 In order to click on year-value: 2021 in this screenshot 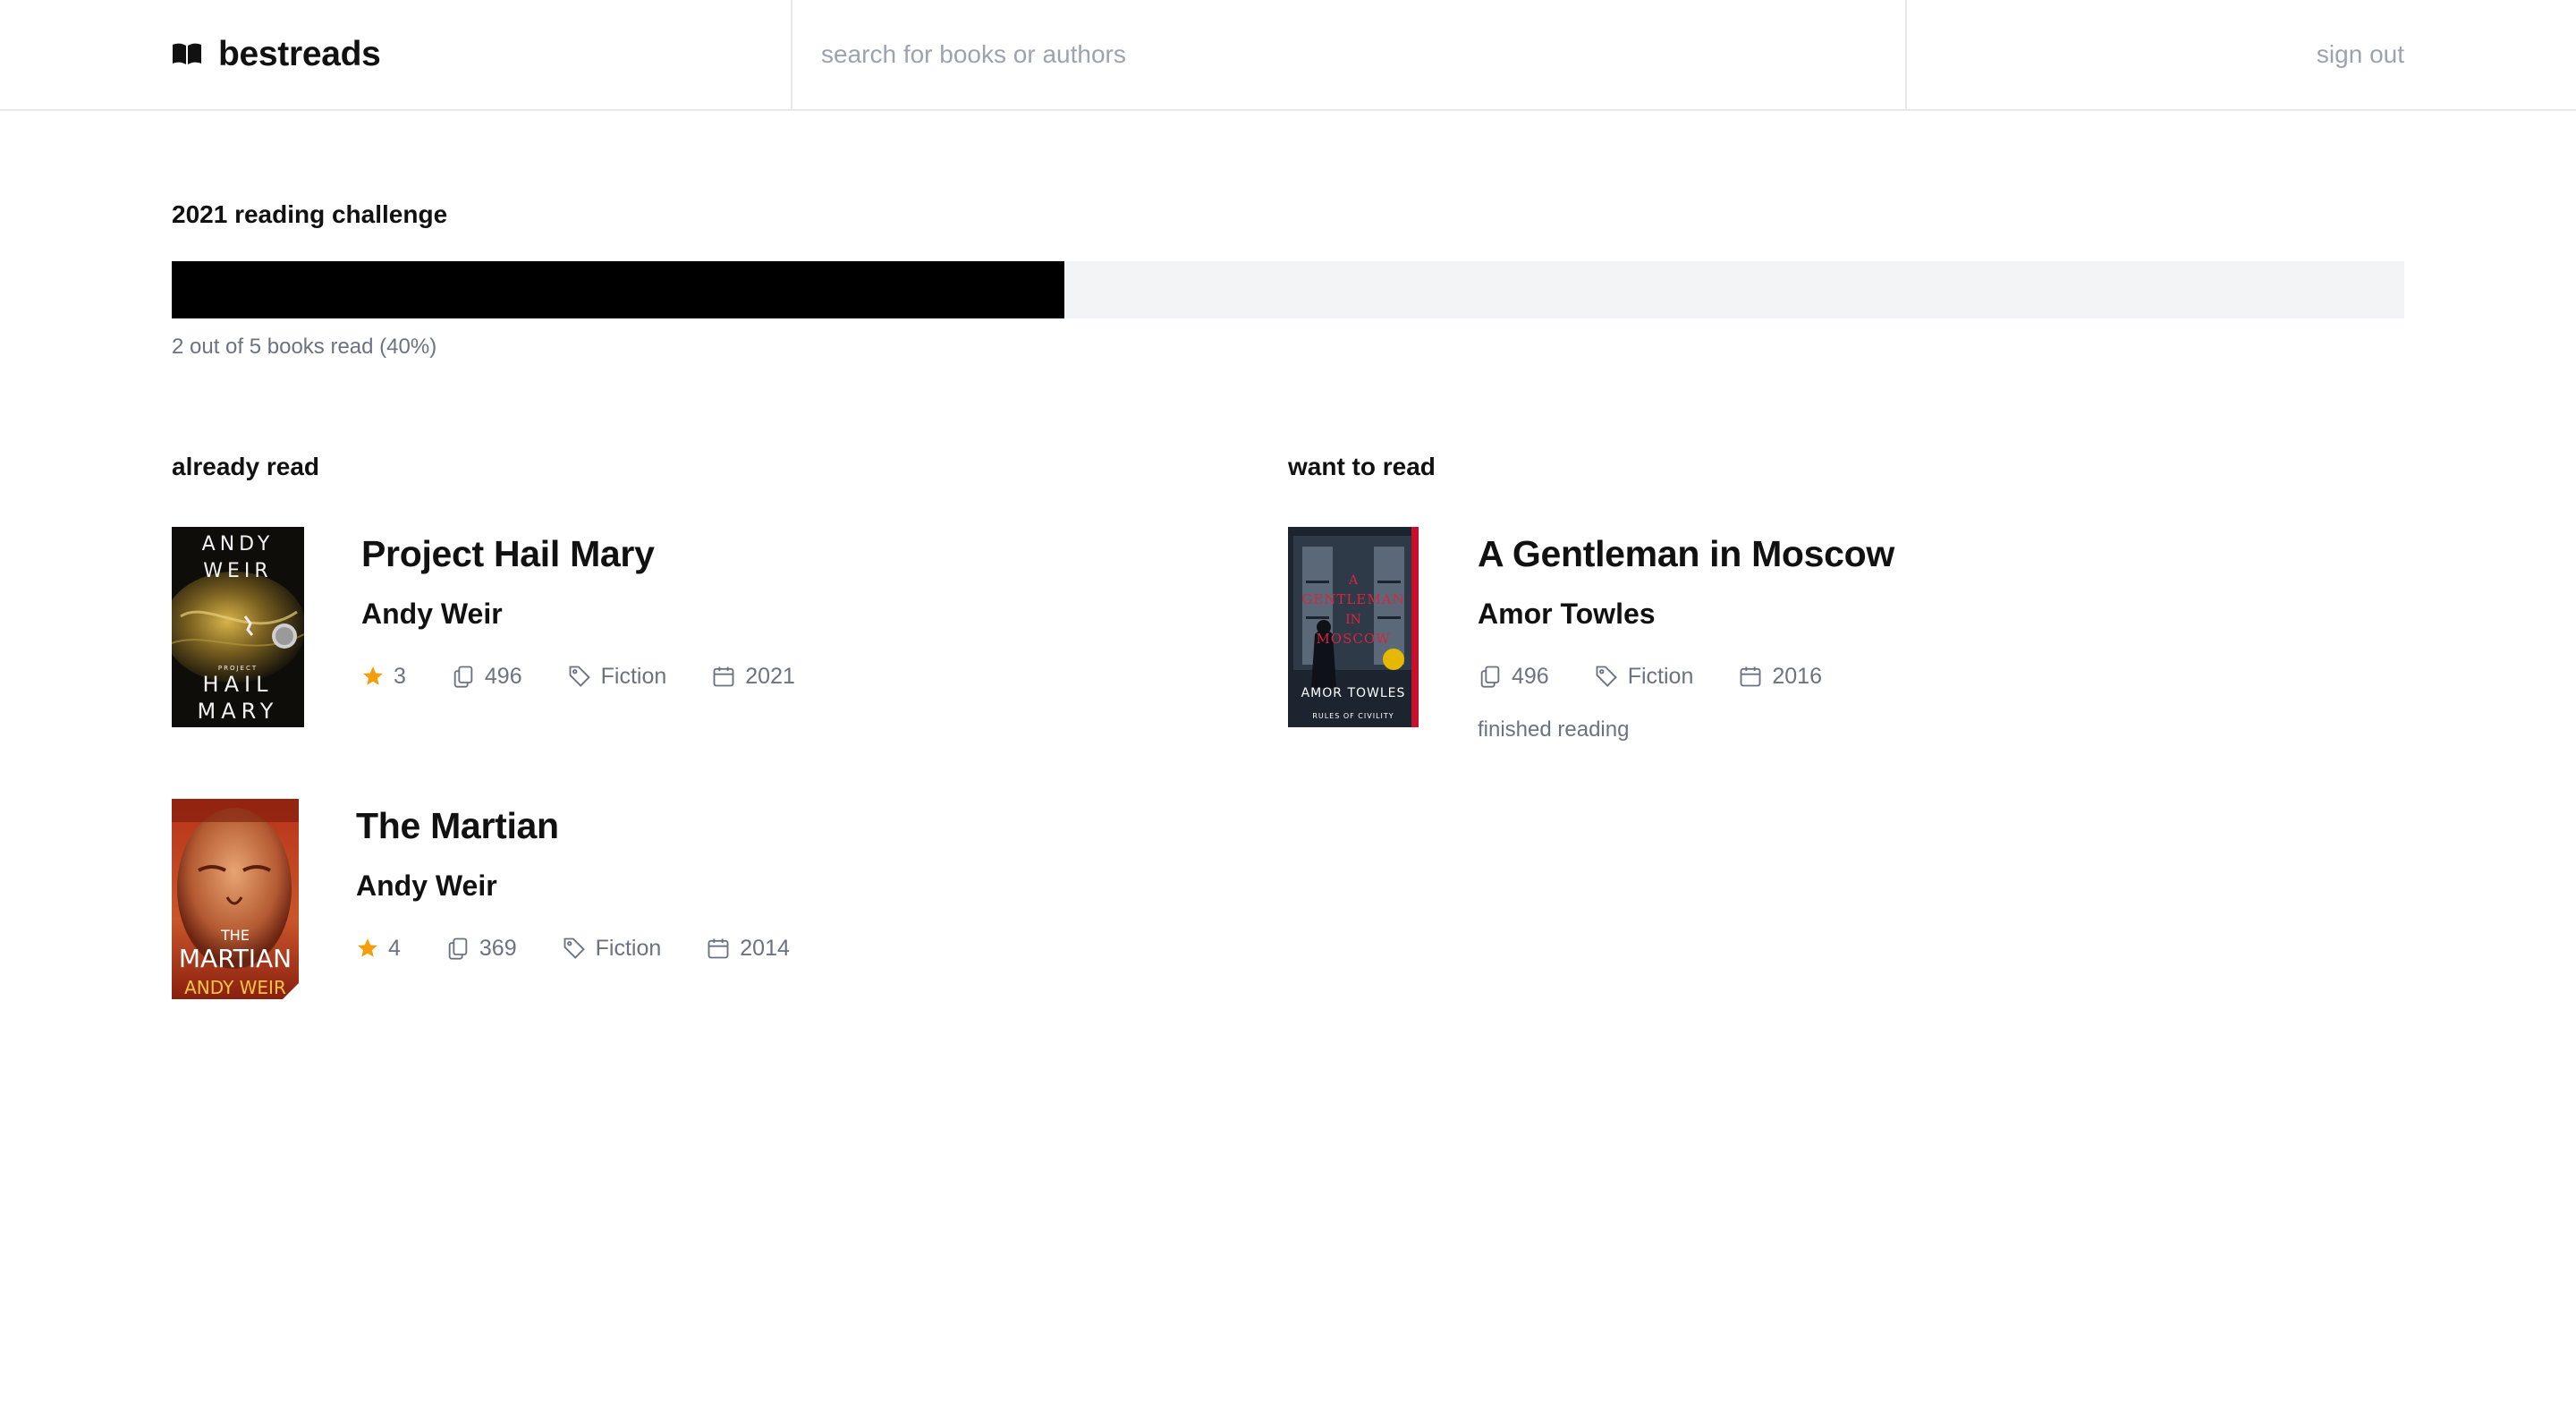, I will do `click(770, 676)`.